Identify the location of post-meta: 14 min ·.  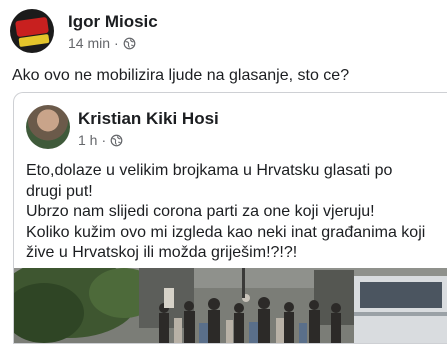
(102, 43).